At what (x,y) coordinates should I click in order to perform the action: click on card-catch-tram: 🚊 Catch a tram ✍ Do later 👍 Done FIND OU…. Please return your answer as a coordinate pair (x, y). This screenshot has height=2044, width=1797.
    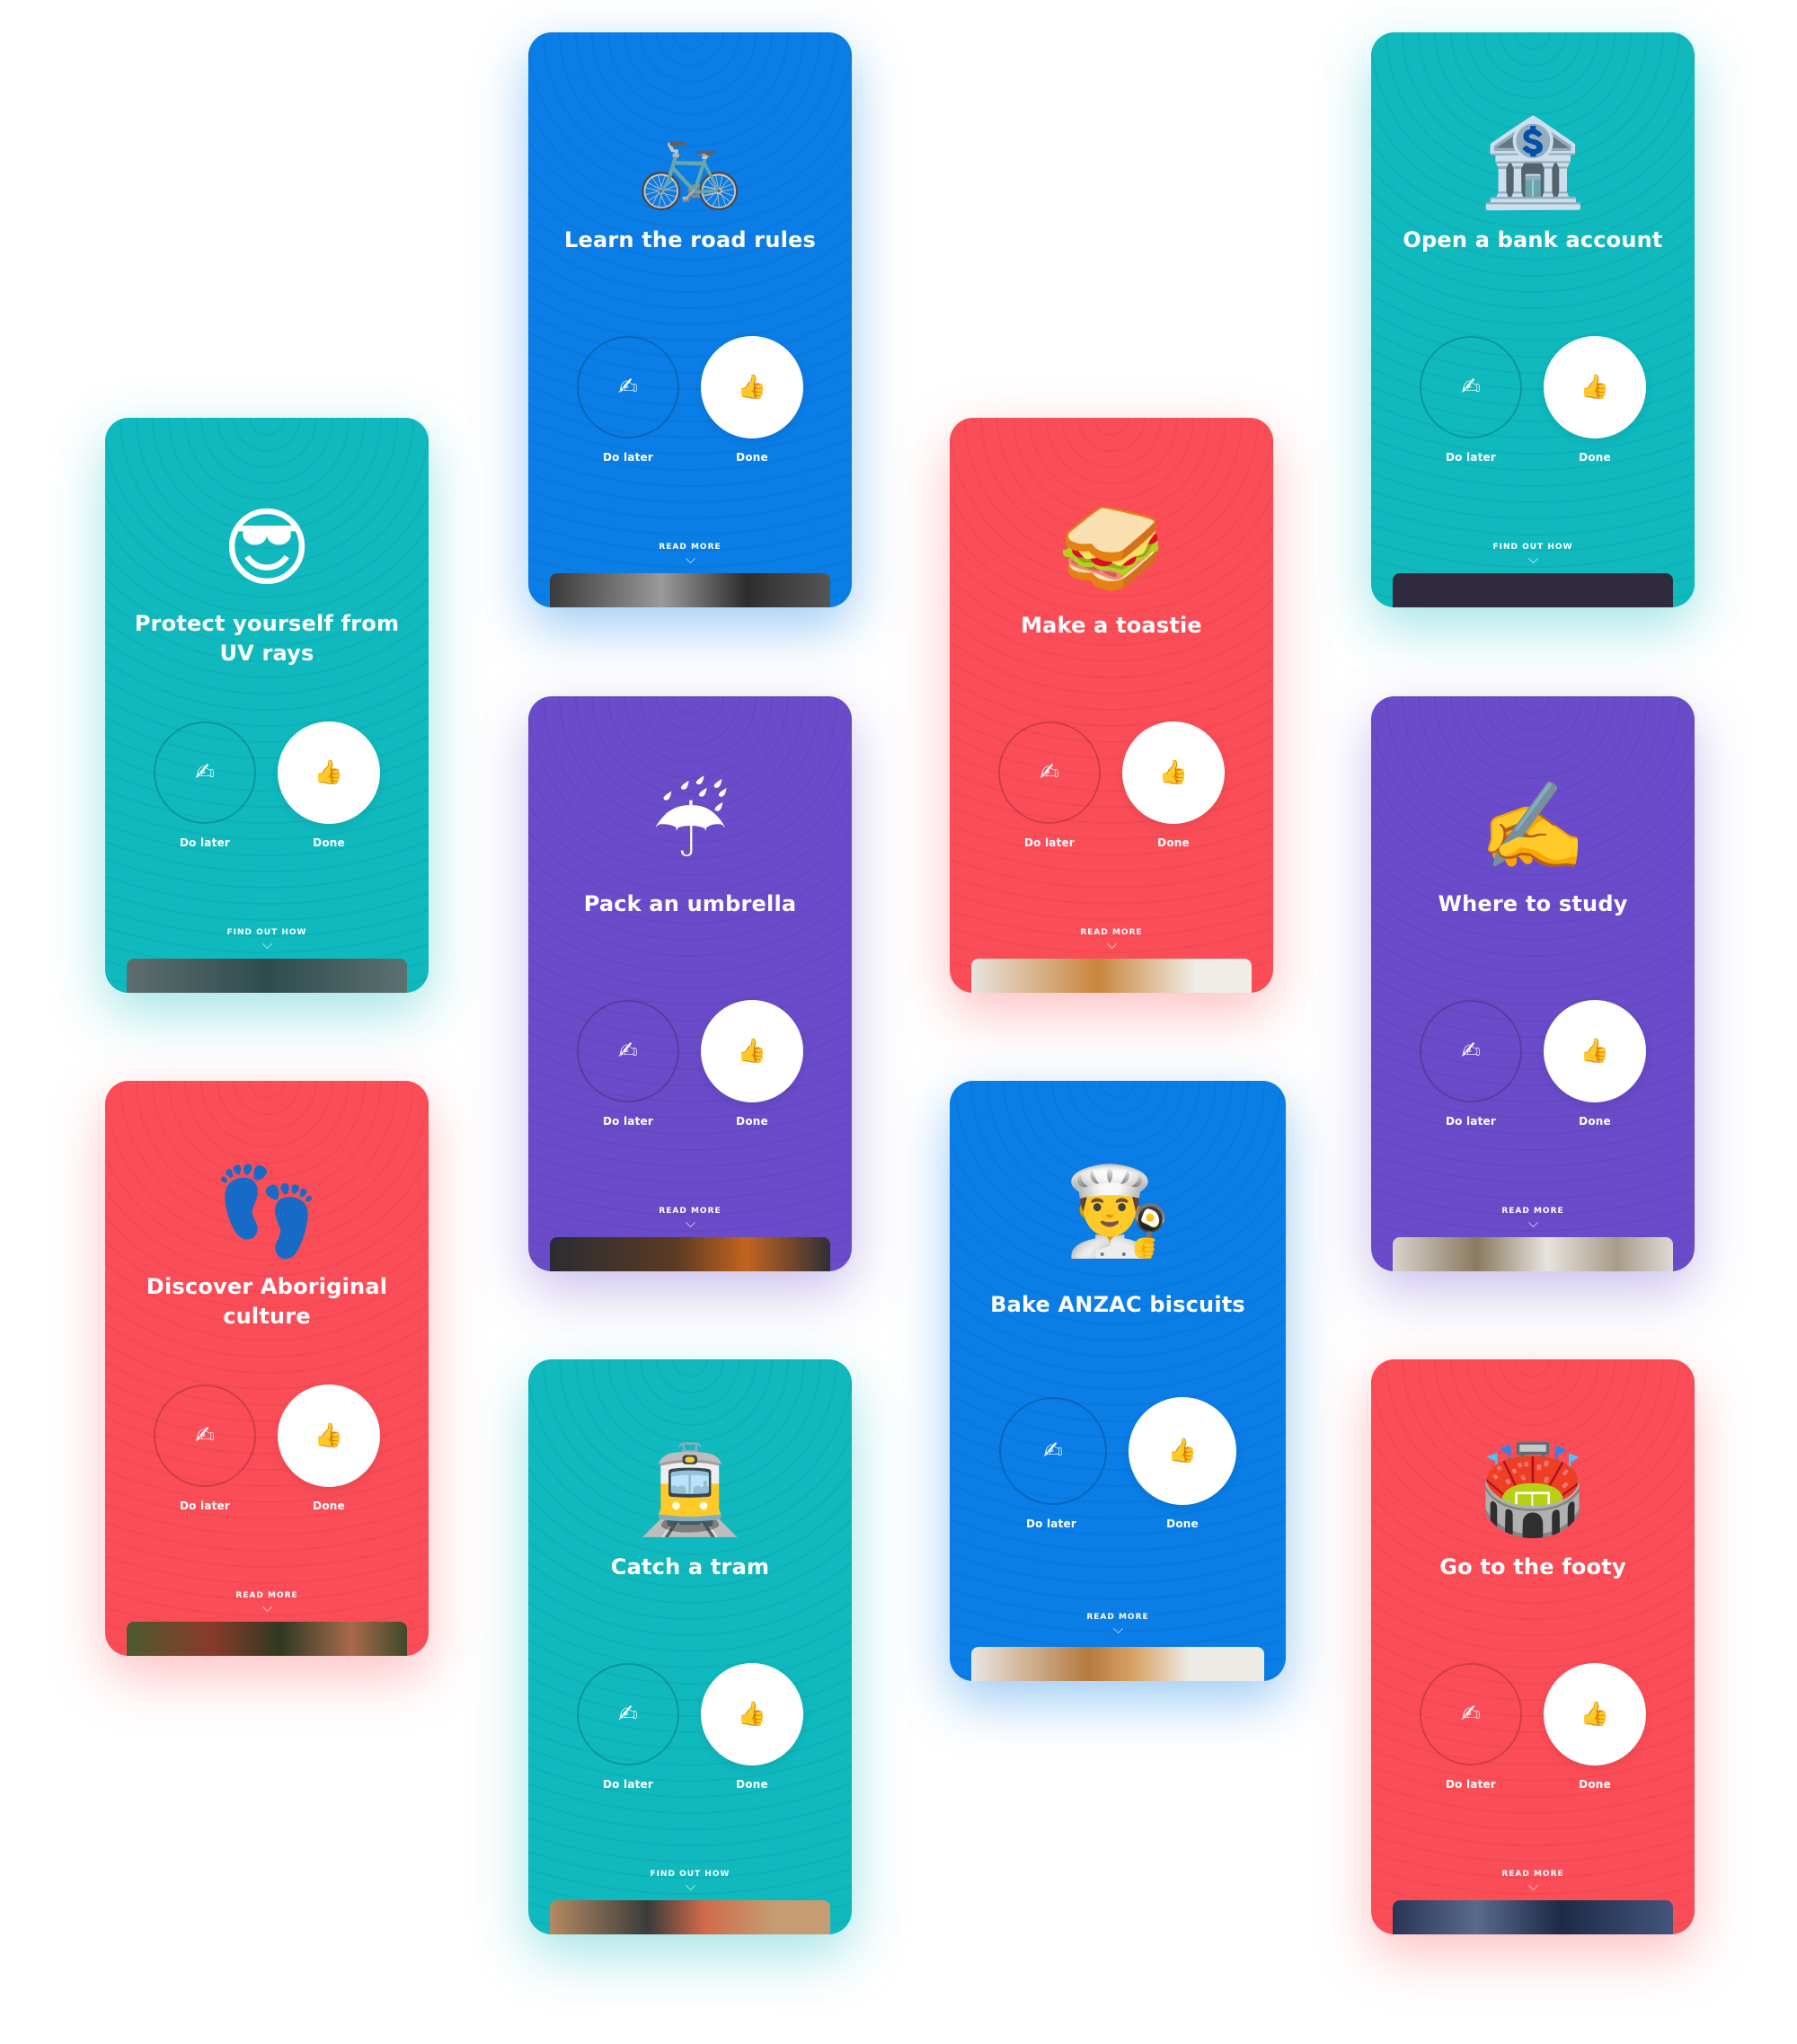
    Looking at the image, I should click on (690, 1646).